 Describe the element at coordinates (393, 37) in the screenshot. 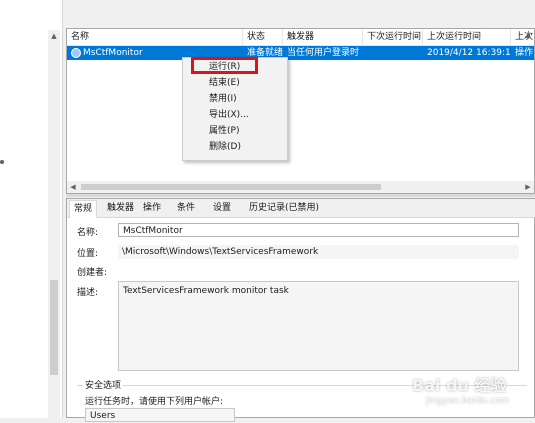

I see `column-header-next-run: 下次运行时间` at that location.